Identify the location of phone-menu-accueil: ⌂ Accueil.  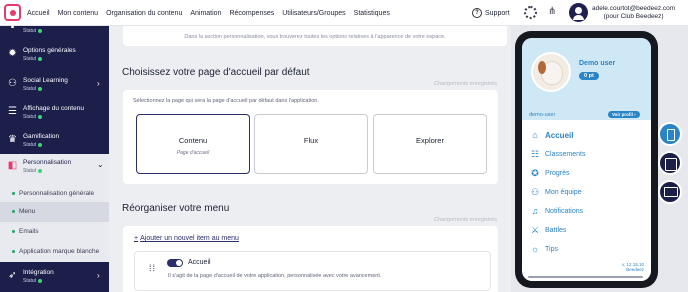
(551, 135).